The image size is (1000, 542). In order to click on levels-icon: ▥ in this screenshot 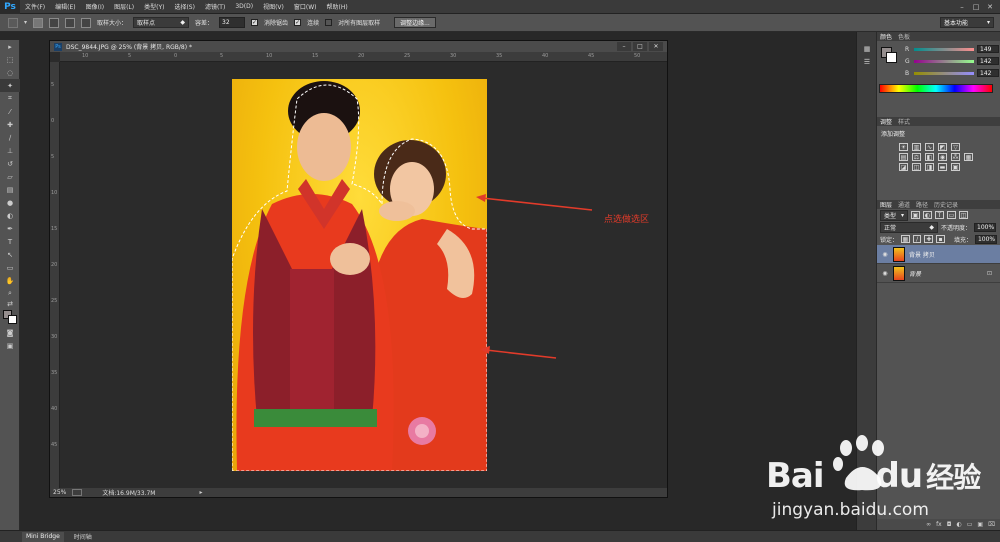, I will do `click(916, 147)`.